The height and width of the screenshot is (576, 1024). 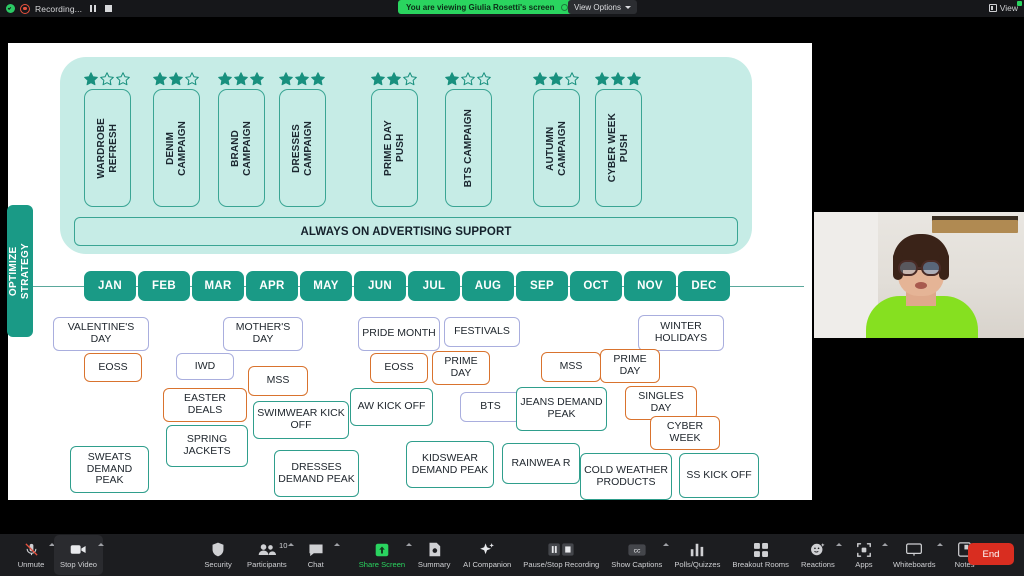 What do you see at coordinates (487, 555) in the screenshot?
I see `toolbar-item-ai-companion: AI Companion` at bounding box center [487, 555].